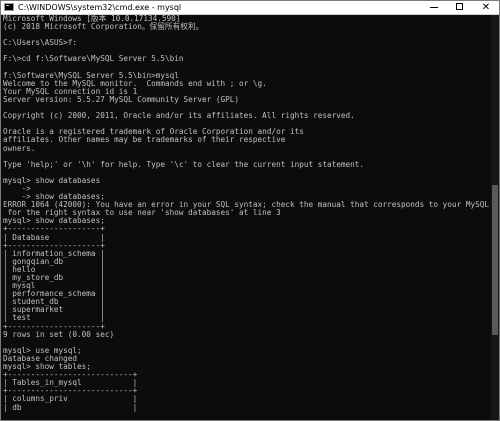 Image resolution: width=500 pixels, height=421 pixels. Describe the element at coordinates (40, 43) in the screenshot. I see `console-line: C:\Users\ASUS>f:` at that location.